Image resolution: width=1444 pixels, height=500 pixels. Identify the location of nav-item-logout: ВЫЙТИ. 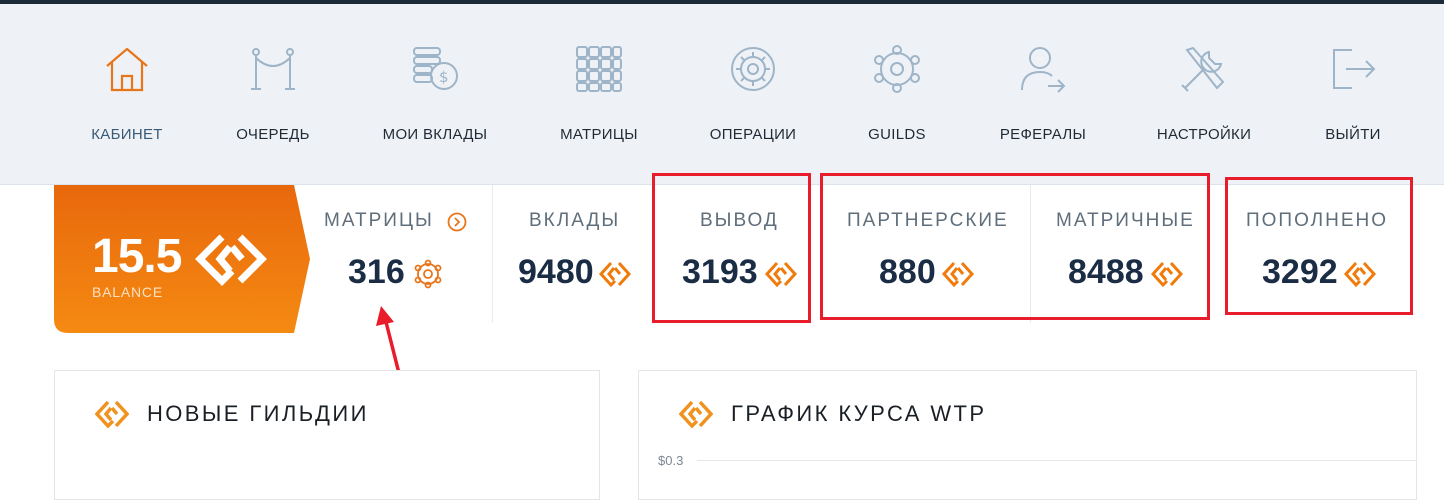
(1353, 94).